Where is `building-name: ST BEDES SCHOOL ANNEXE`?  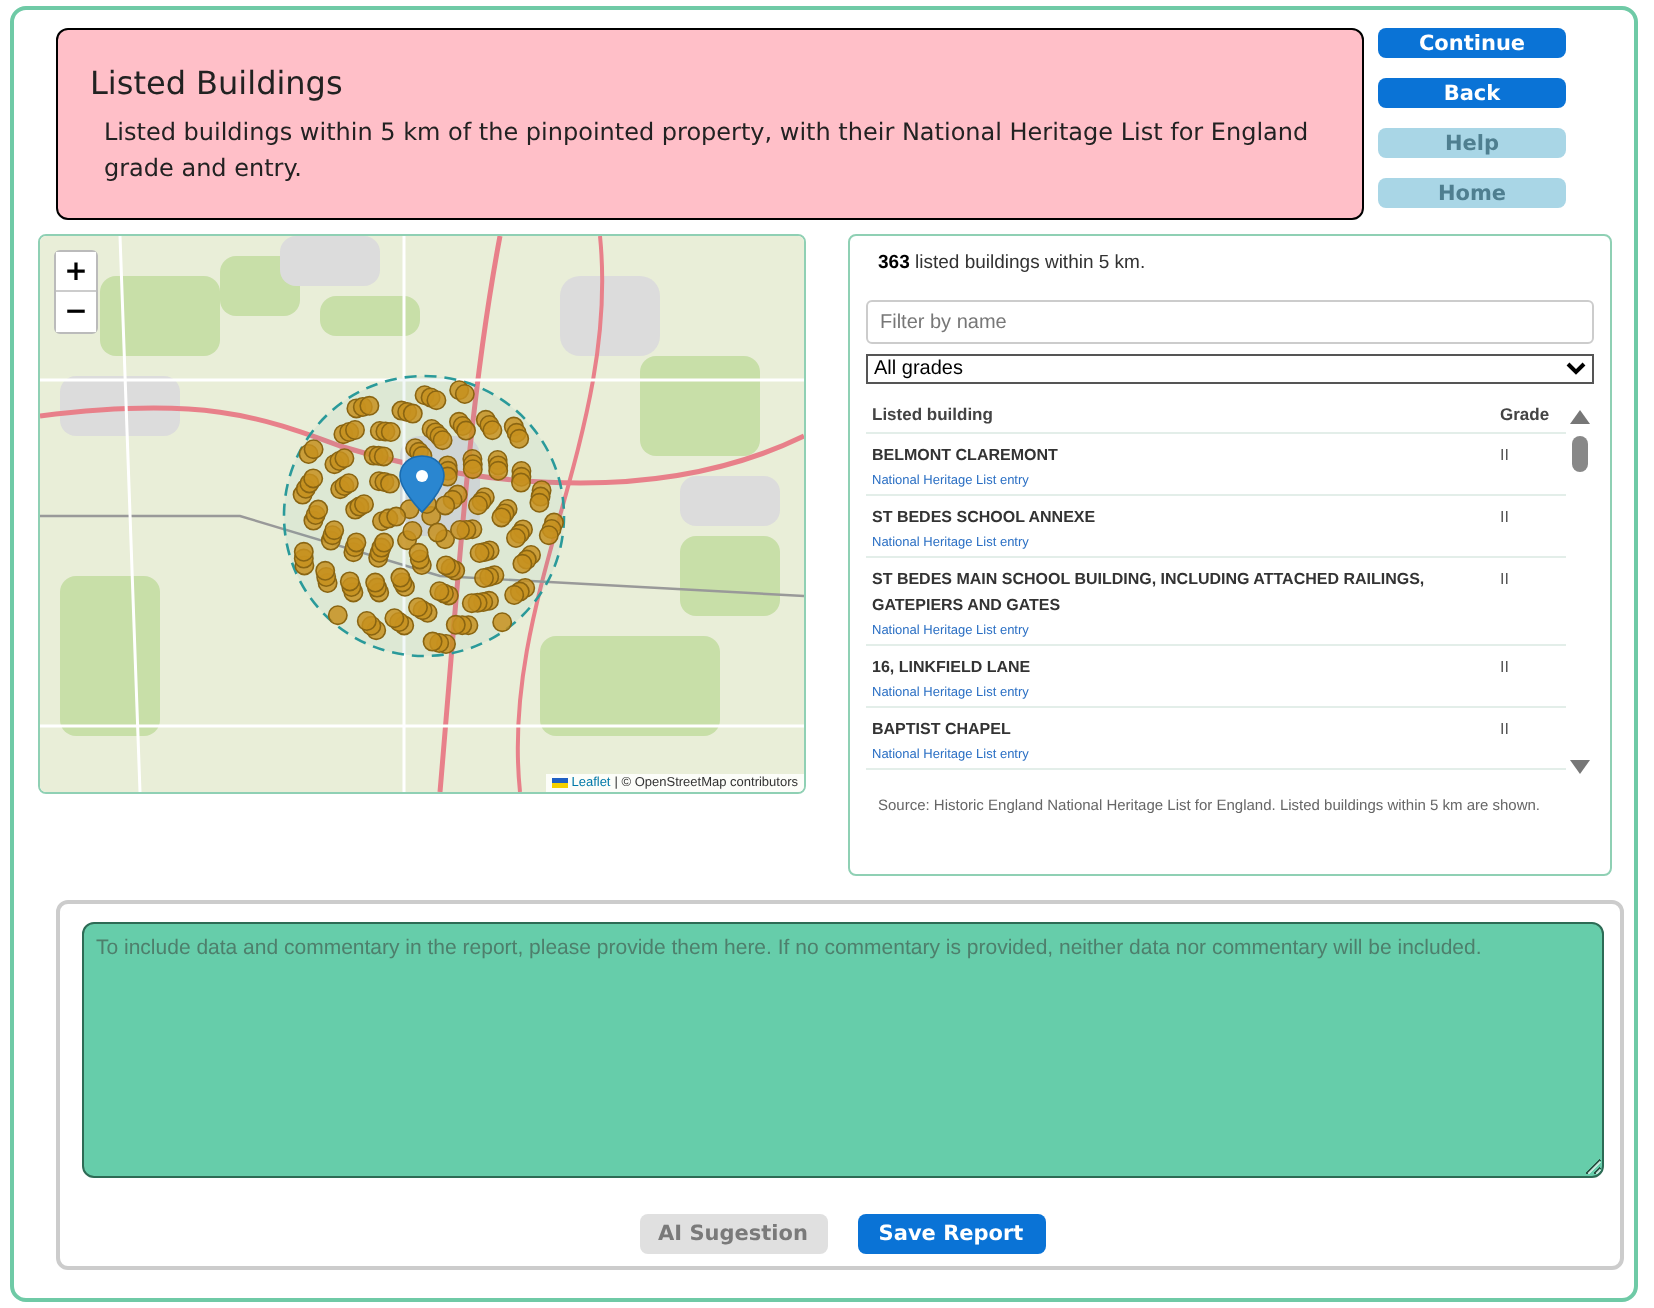
building-name: ST BEDES SCHOOL ANNEXE is located at coordinates (985, 518).